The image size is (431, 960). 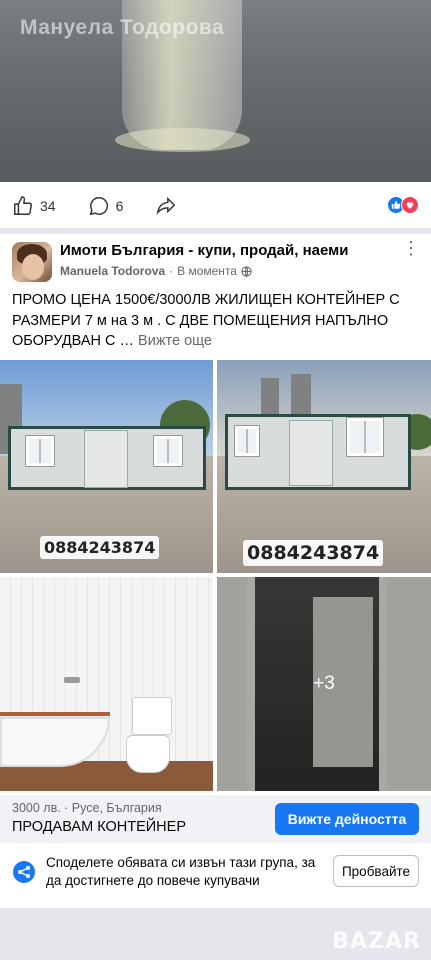 What do you see at coordinates (98, 206) in the screenshot?
I see `comment-icon` at bounding box center [98, 206].